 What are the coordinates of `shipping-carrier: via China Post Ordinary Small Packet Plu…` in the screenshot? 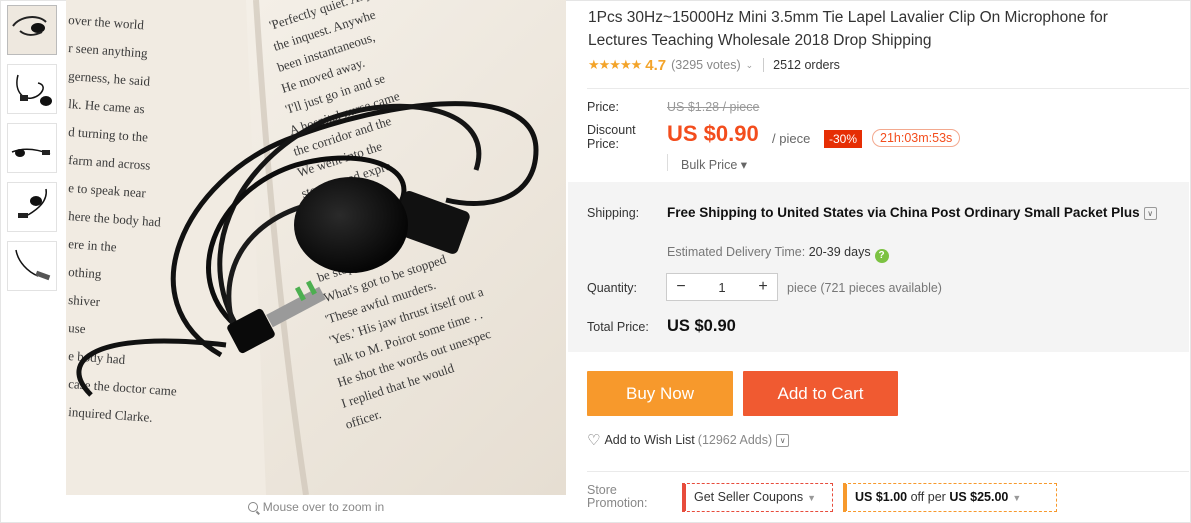 It's located at (1003, 212).